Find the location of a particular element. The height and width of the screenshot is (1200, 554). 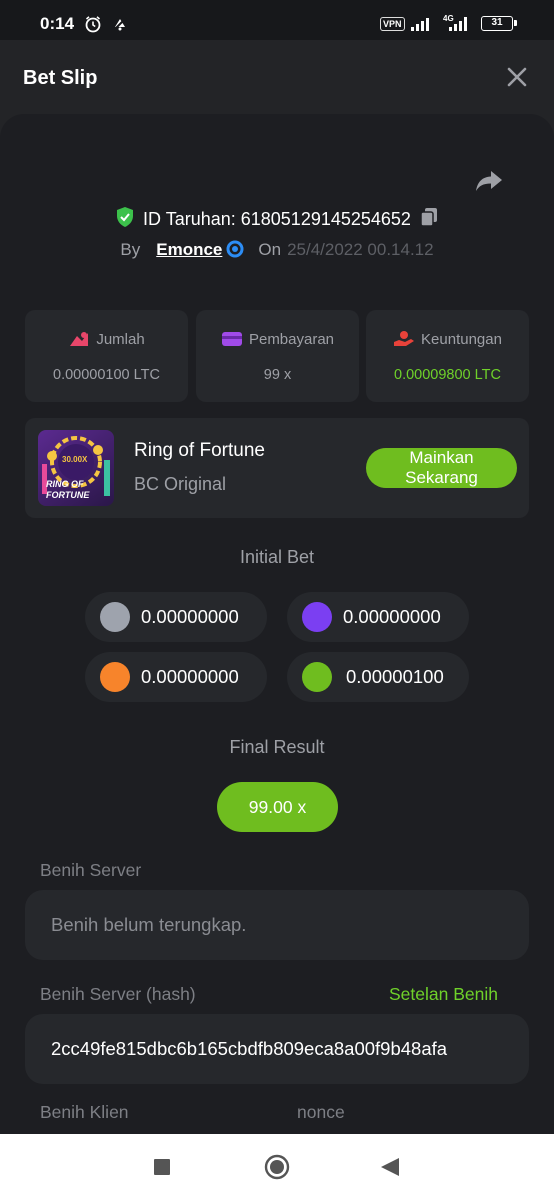

stat-label: Keuntungan is located at coordinates (461, 339).